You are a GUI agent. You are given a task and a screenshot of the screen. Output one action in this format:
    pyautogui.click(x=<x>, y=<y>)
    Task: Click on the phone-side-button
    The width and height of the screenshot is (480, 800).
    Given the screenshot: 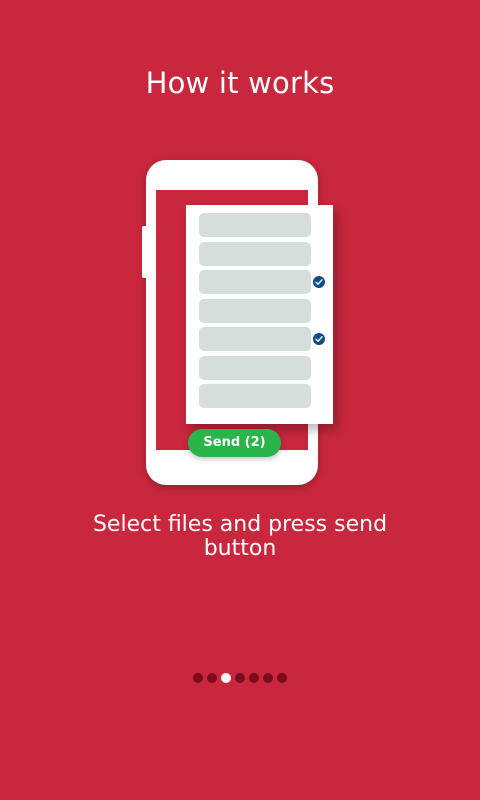 What is the action you would take?
    pyautogui.click(x=144, y=252)
    